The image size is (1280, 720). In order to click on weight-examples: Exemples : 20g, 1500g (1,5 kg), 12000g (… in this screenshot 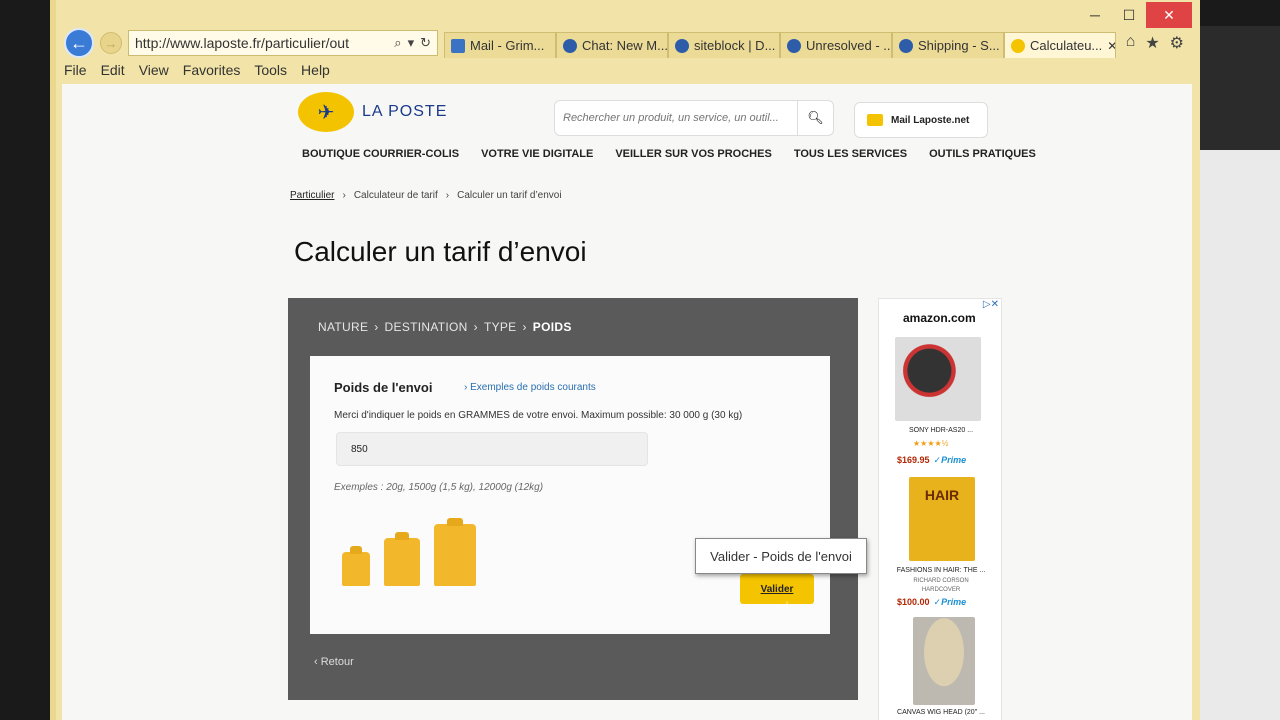, I will do `click(439, 487)`.